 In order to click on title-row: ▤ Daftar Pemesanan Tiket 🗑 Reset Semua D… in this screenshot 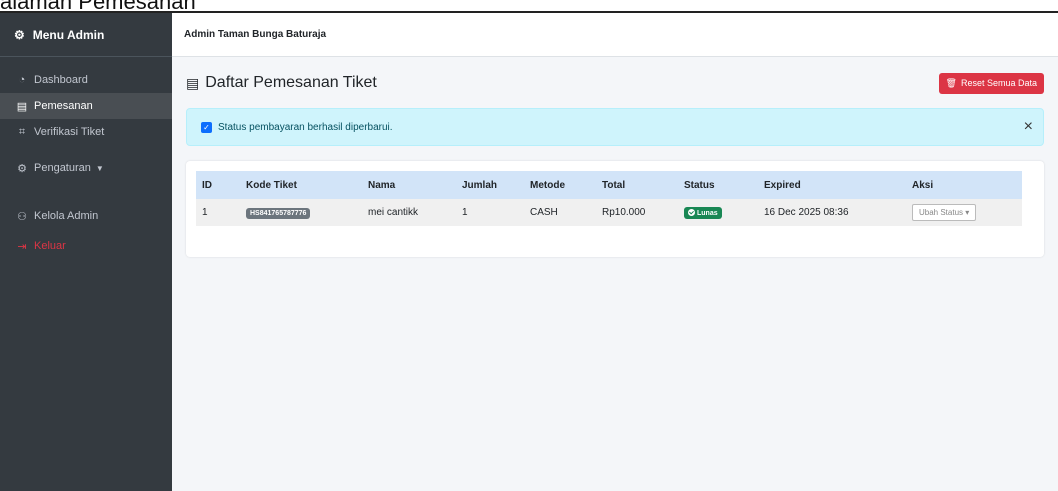, I will do `click(615, 83)`.